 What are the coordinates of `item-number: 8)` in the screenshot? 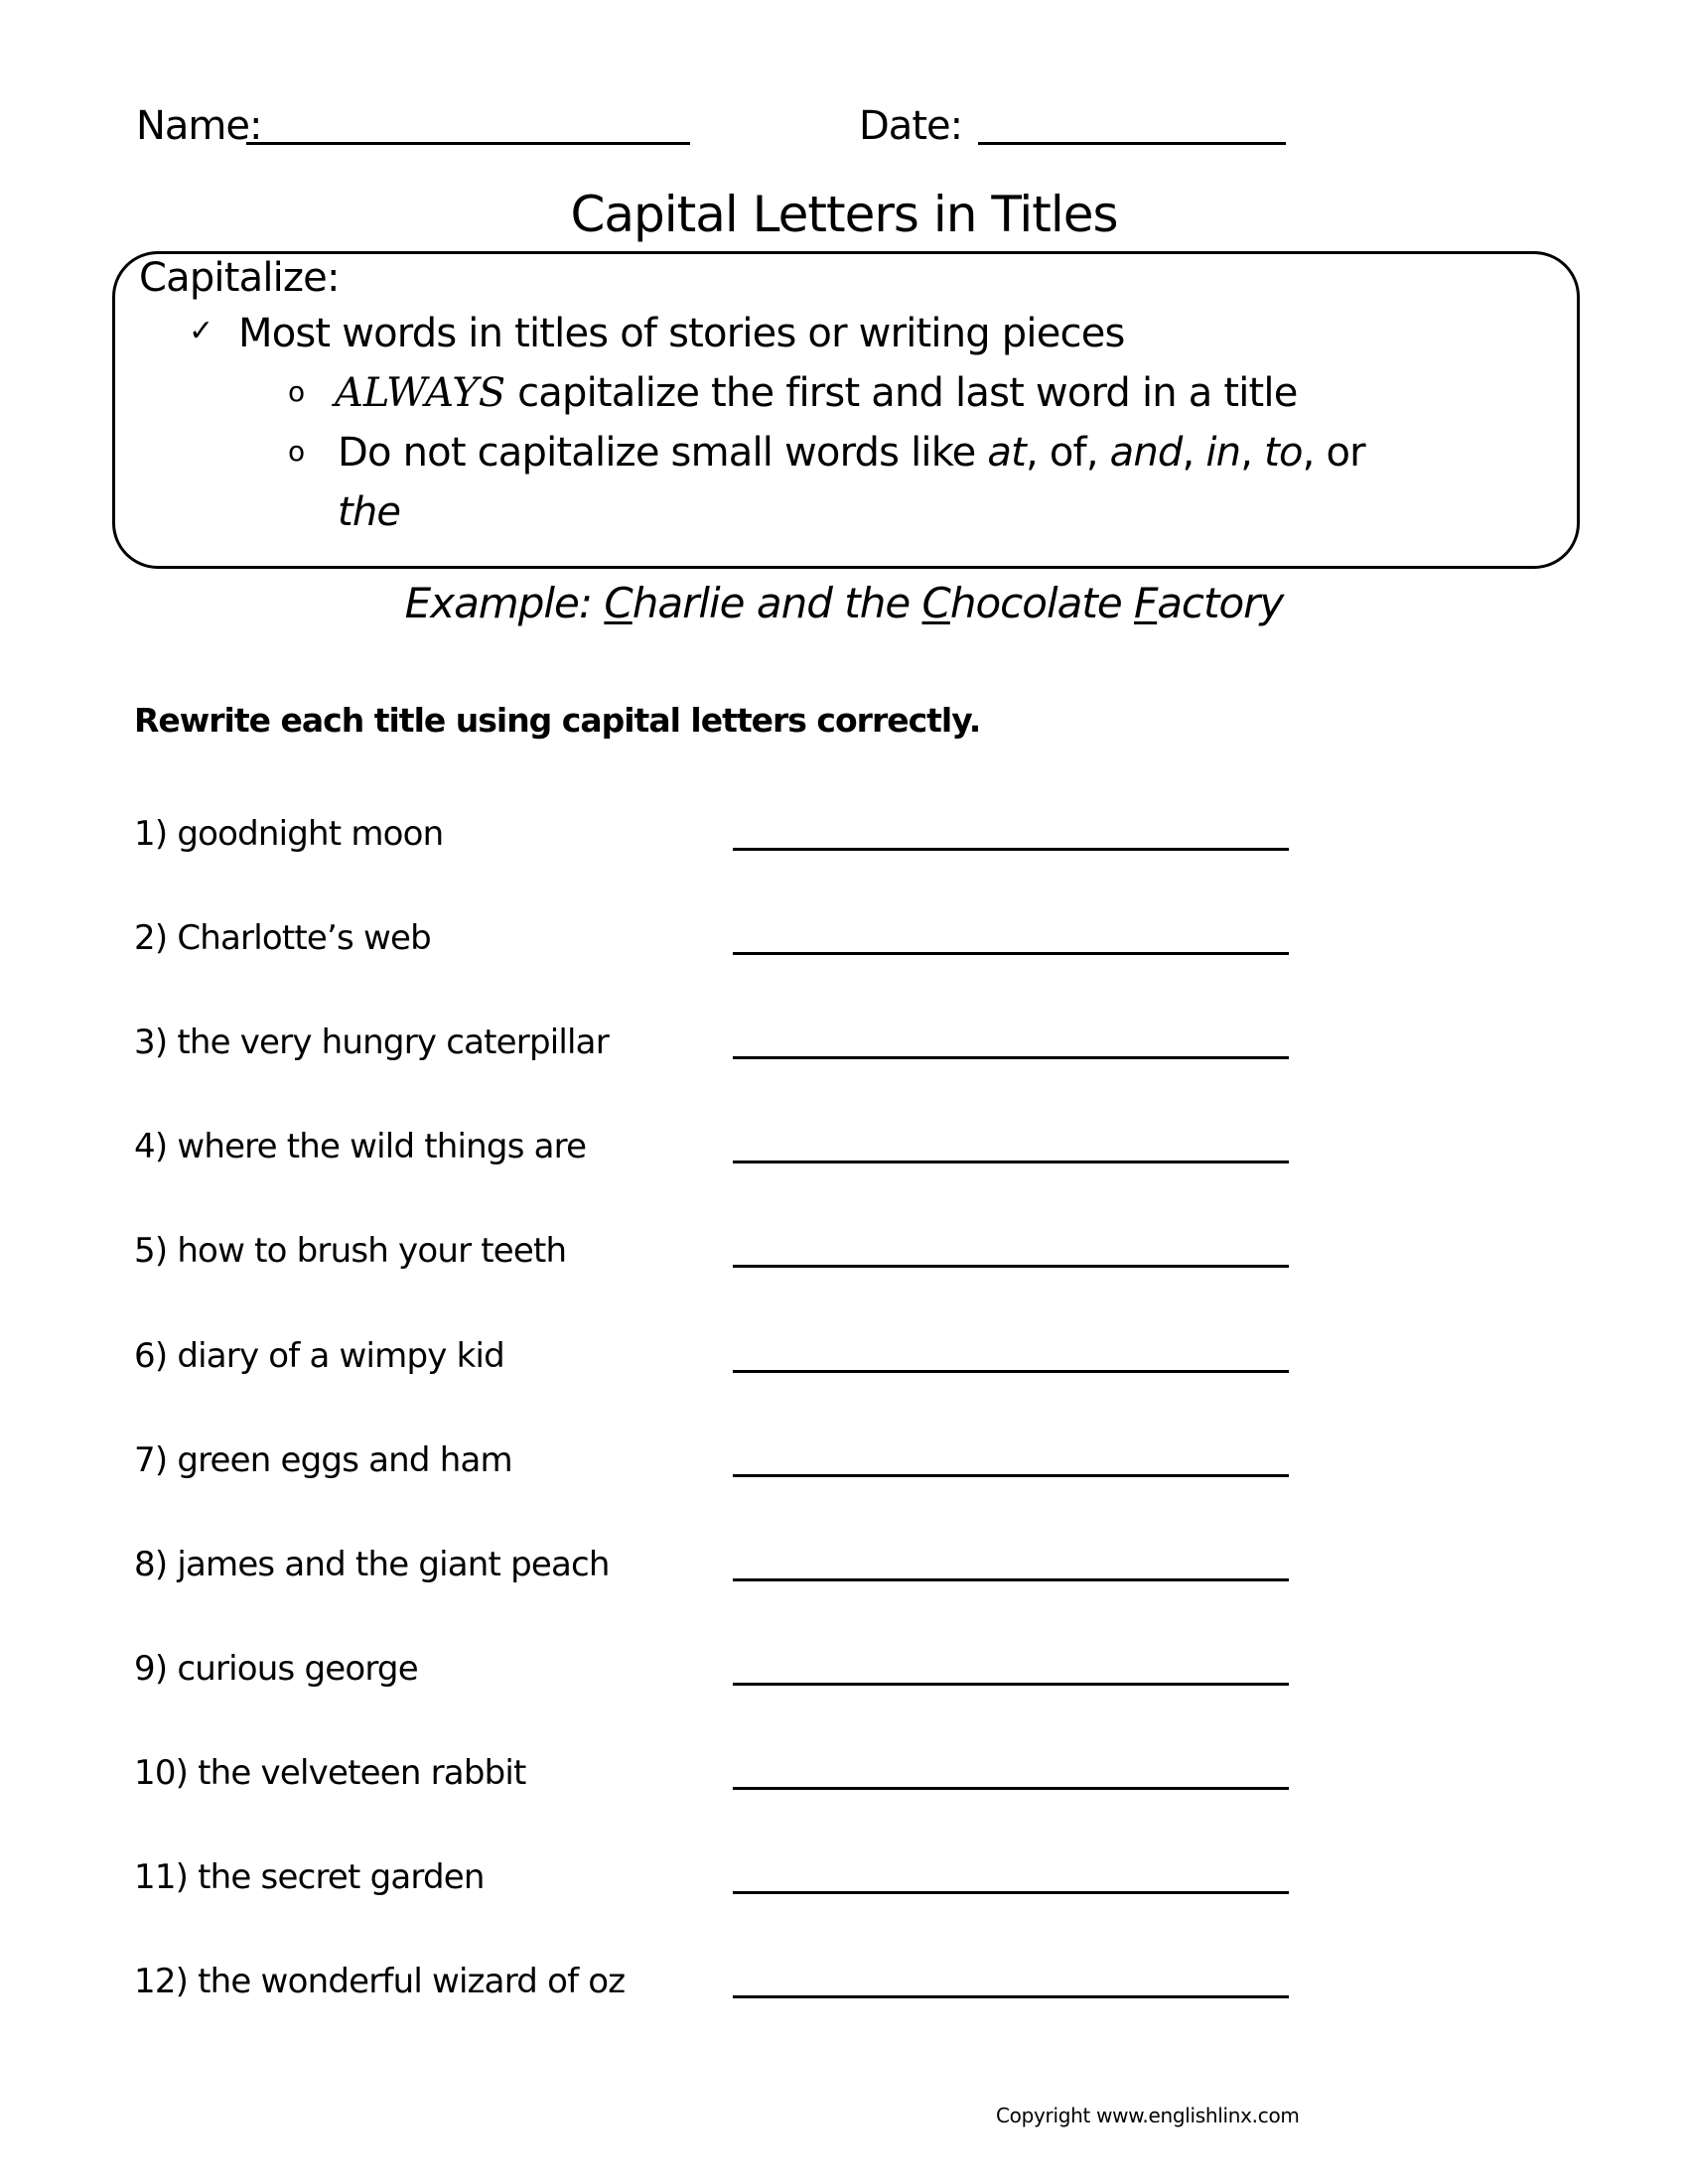 It's located at (151, 1564).